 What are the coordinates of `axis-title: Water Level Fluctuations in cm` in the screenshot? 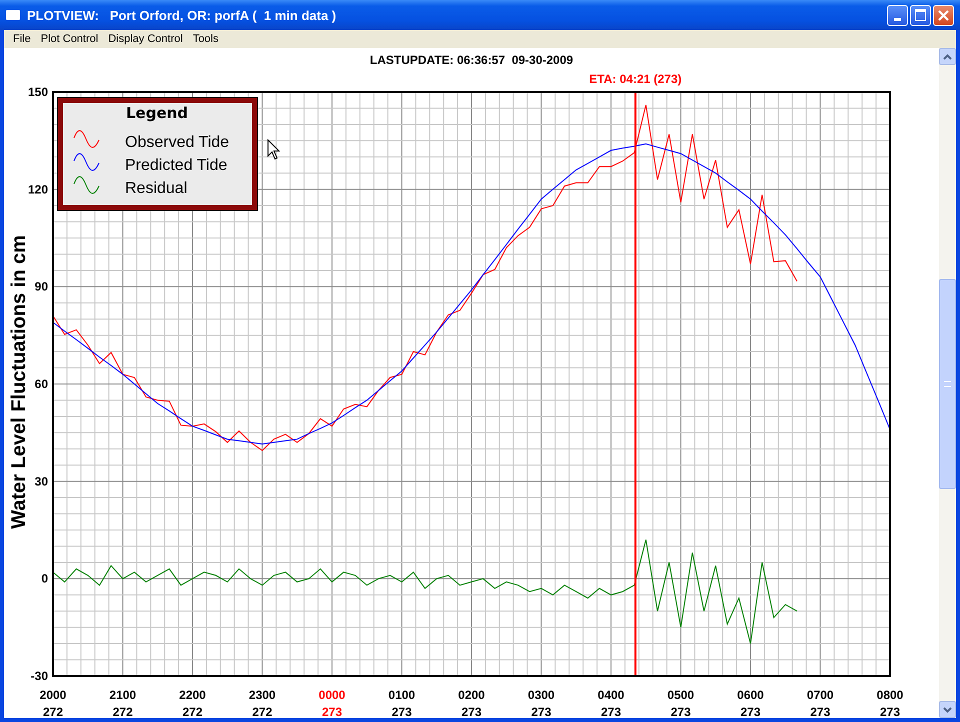 It's located at (19, 382).